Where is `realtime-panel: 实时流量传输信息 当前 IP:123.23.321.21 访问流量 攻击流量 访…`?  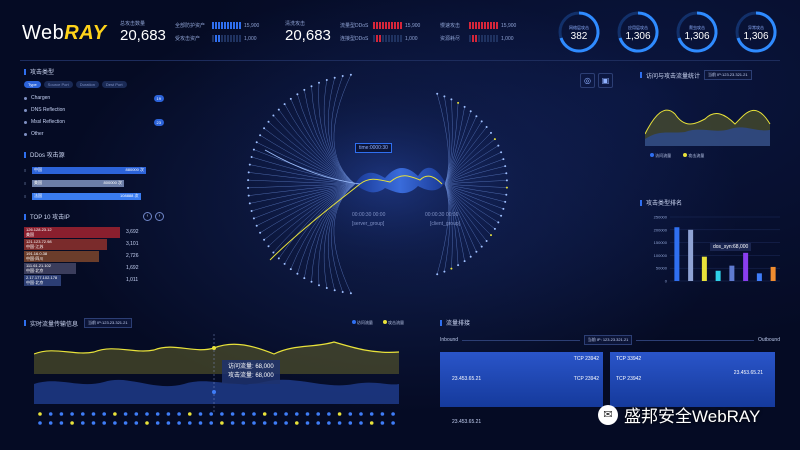 realtime-panel: 实时流量传输信息 当前 IP:123.23.321.21 访问流量 攻击流量 访… is located at coordinates (214, 376).